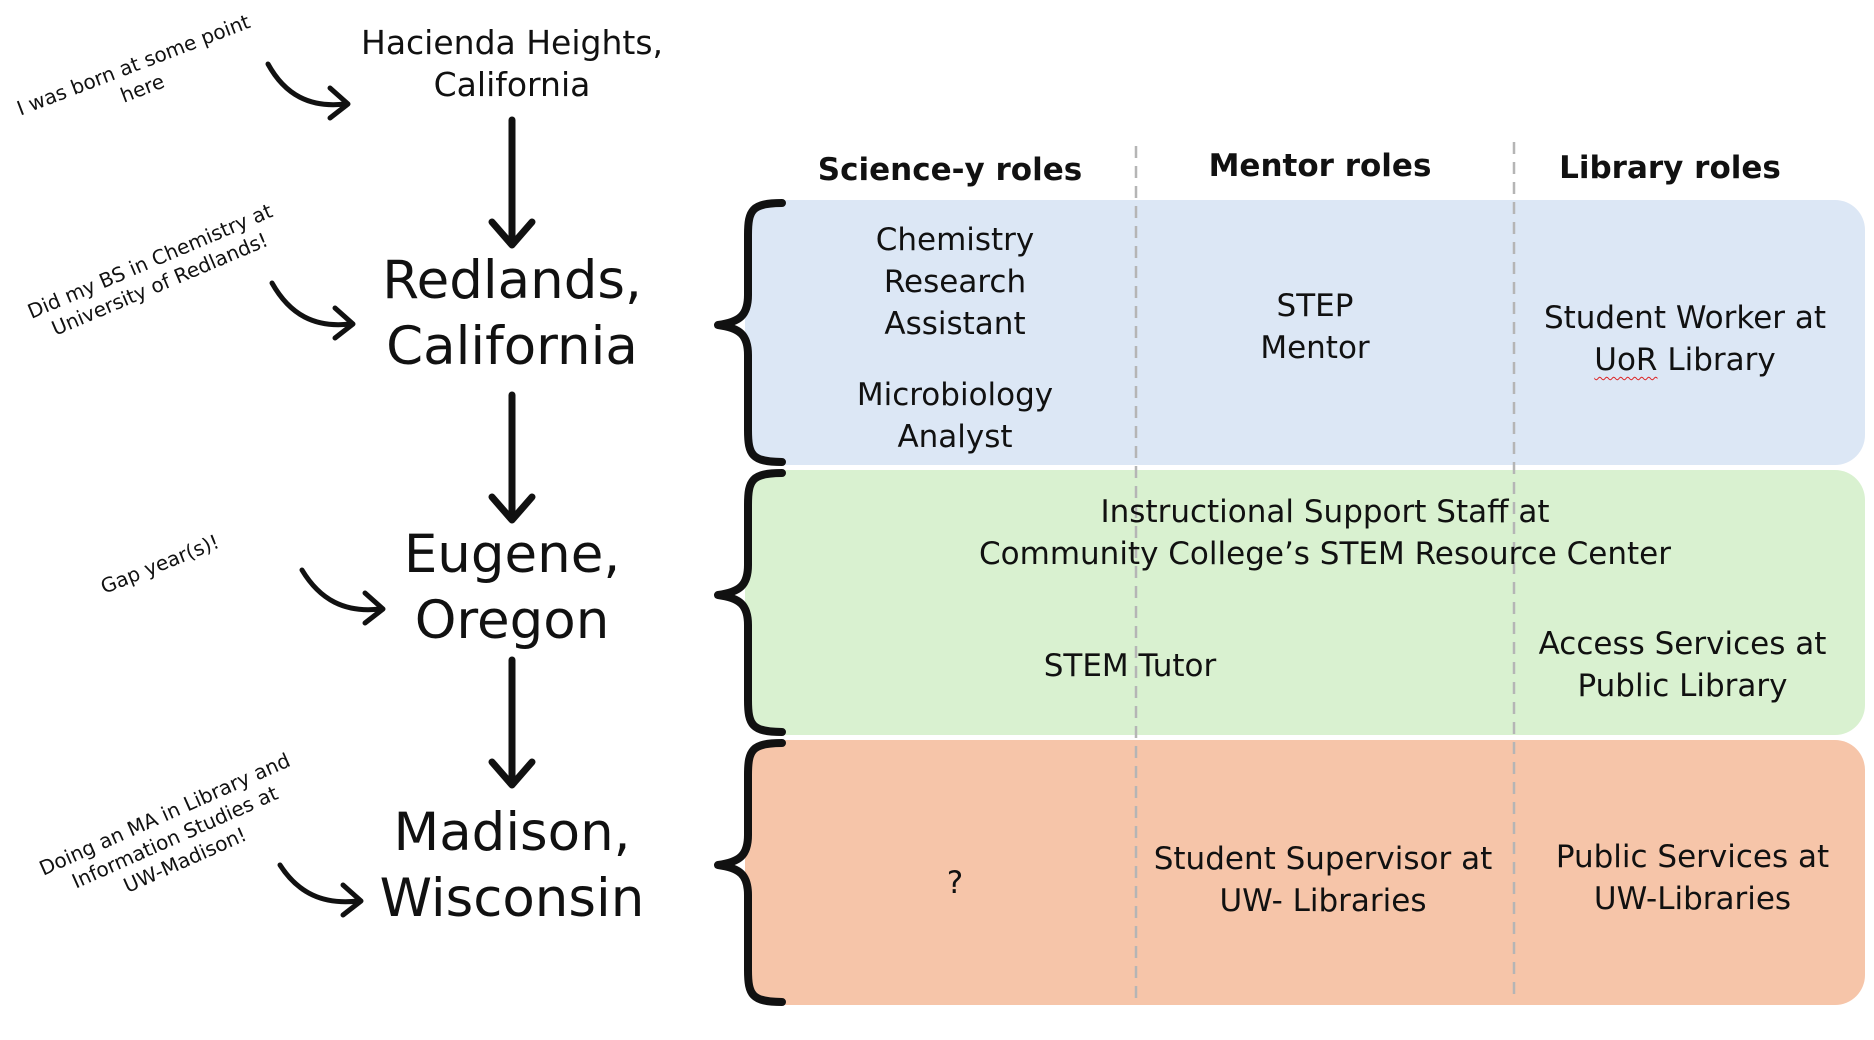 The height and width of the screenshot is (1040, 1874). Describe the element at coordinates (1682, 665) in the screenshot. I see `role-access-services-public-library: Access Services at Public Library` at that location.